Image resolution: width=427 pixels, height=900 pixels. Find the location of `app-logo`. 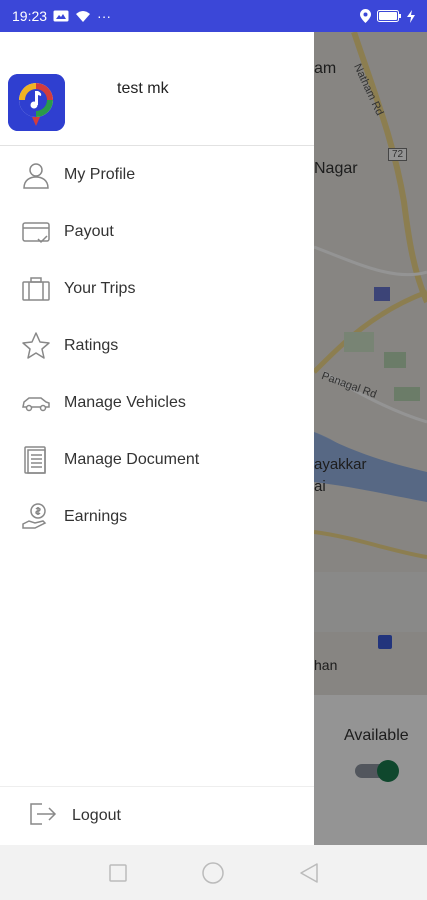

app-logo is located at coordinates (36, 102).